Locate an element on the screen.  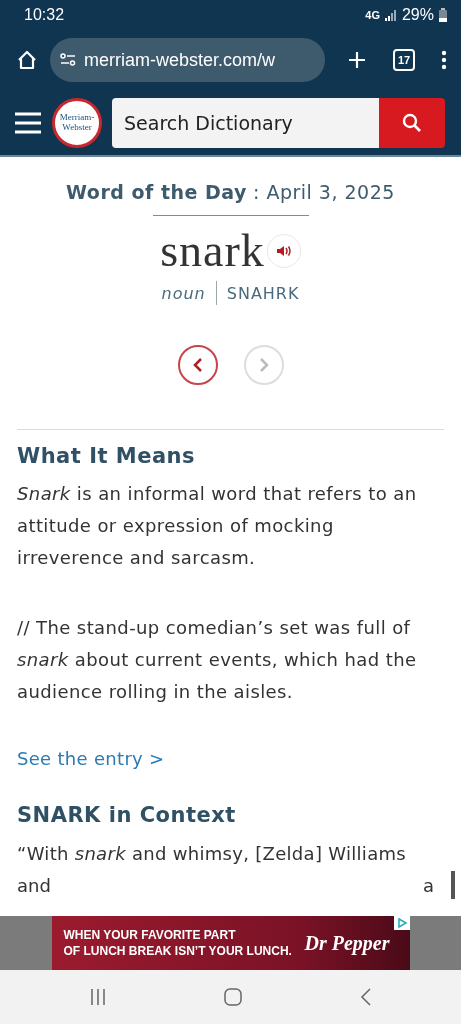
plus-icon is located at coordinates (357, 60).